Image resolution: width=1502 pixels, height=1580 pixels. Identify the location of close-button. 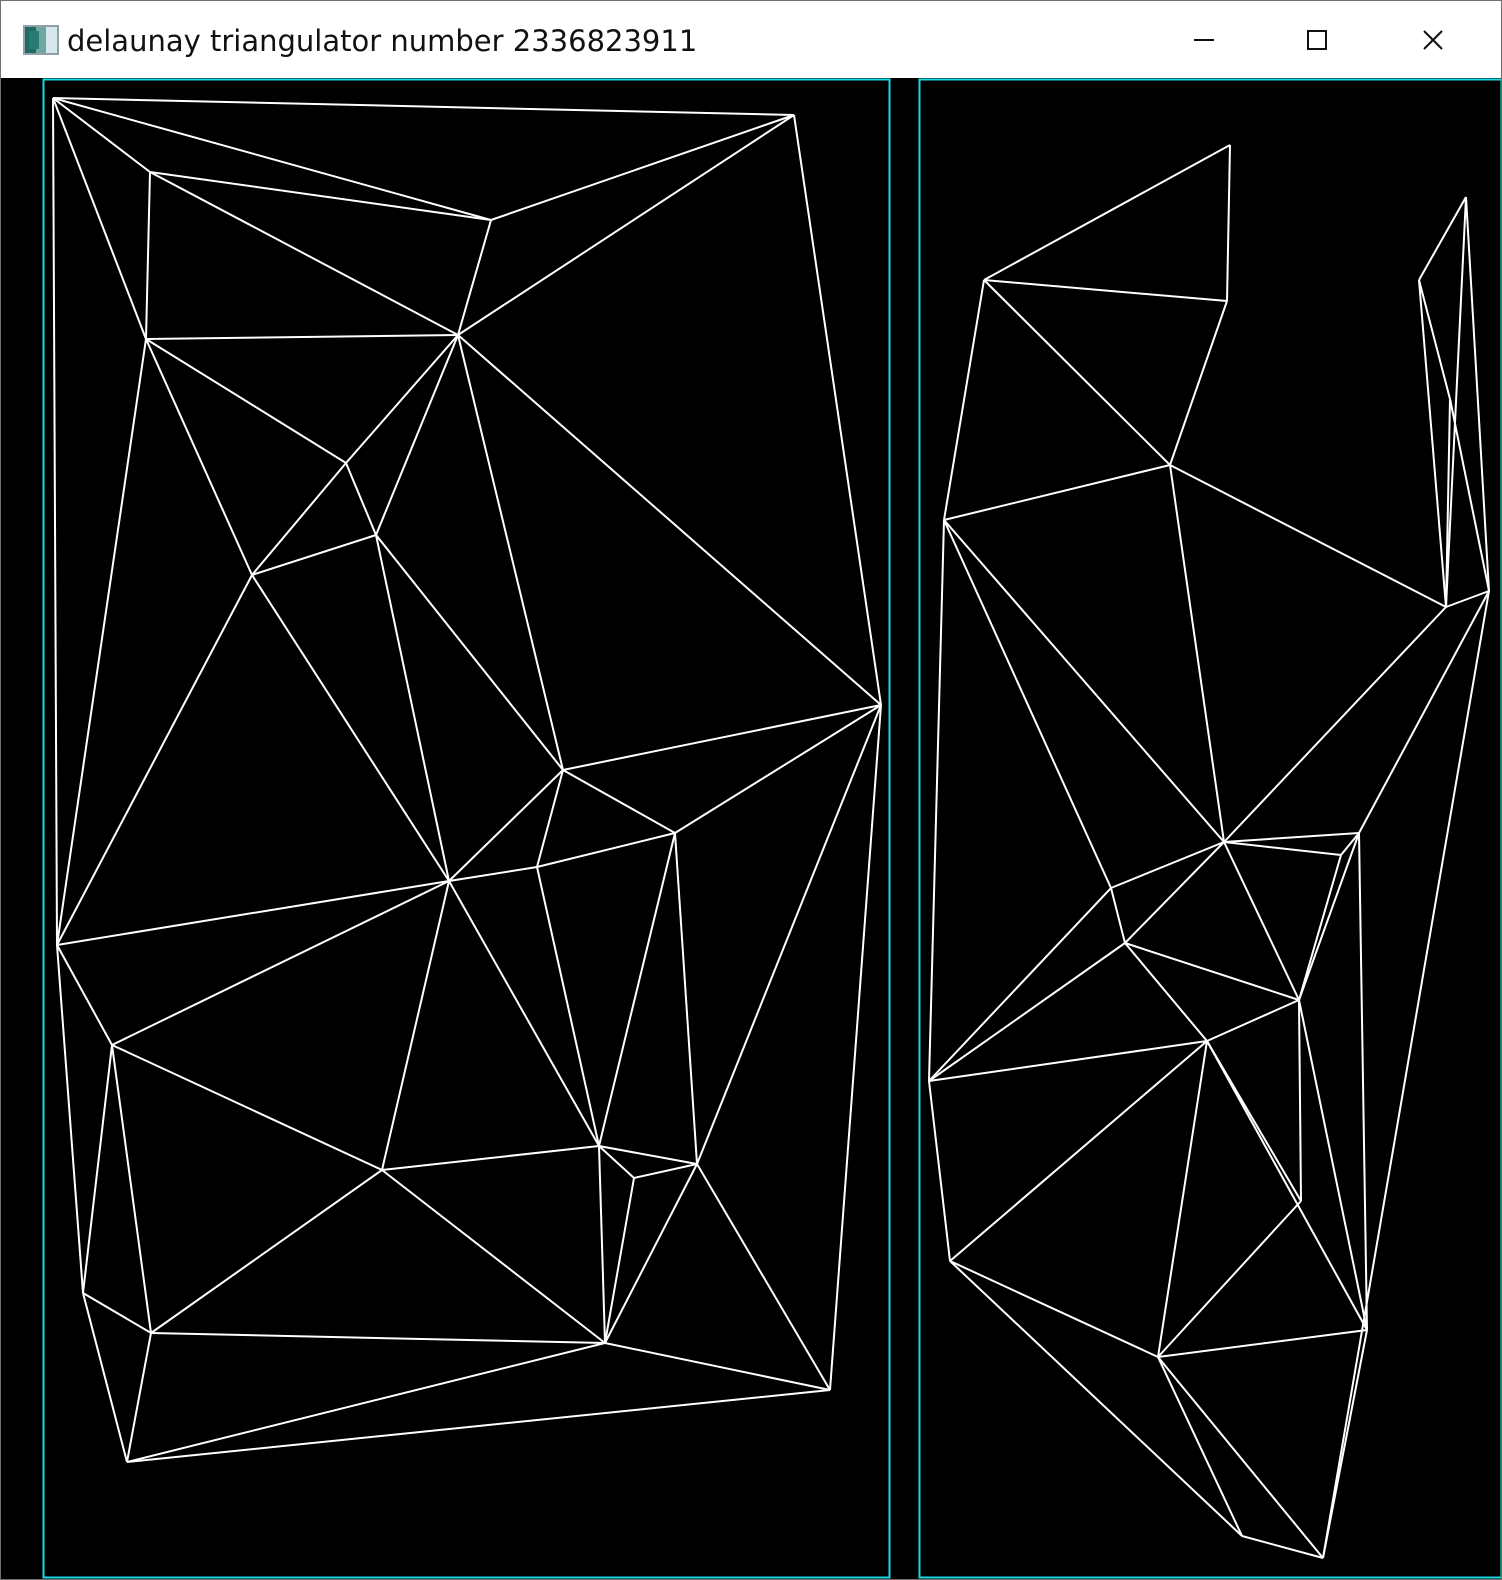
(1433, 39).